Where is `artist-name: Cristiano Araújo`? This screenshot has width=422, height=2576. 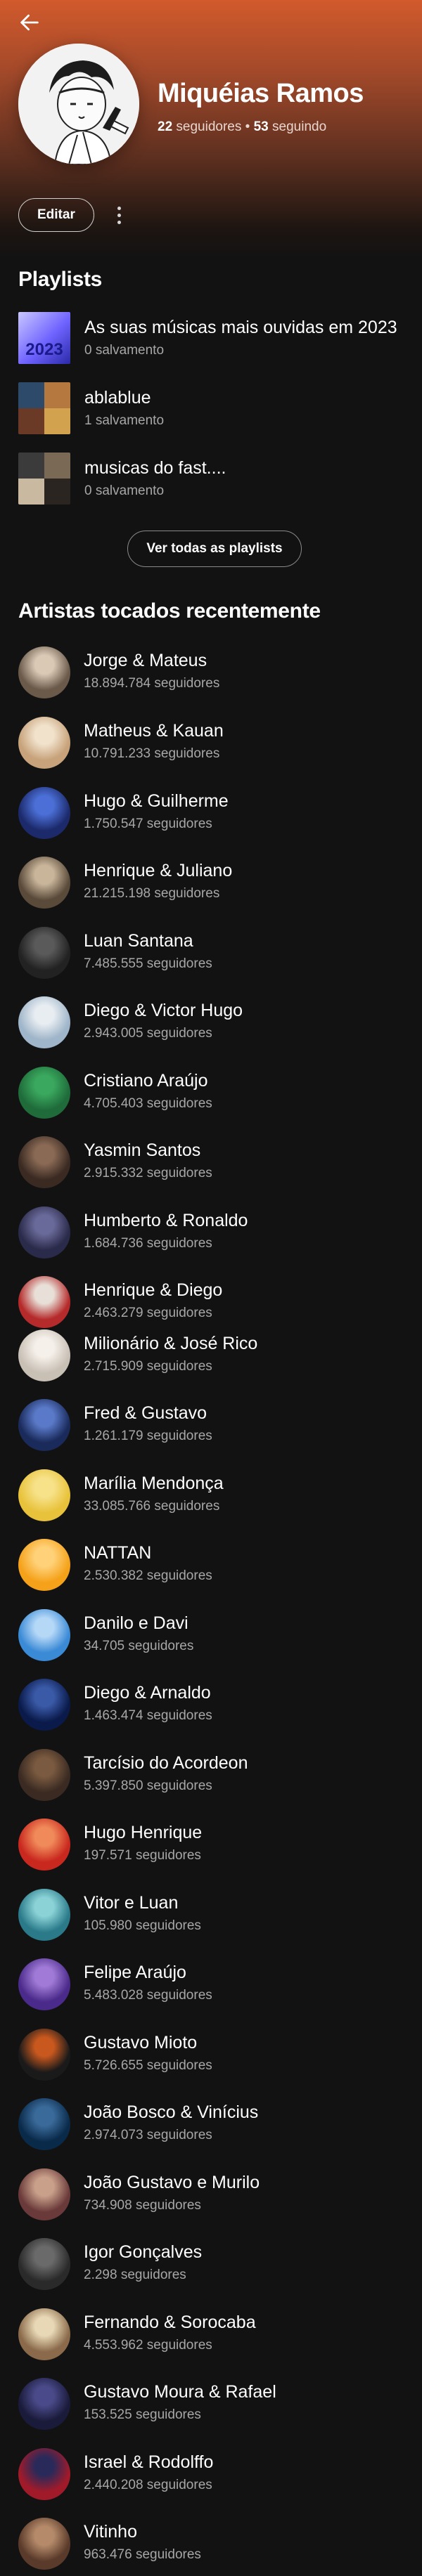 artist-name: Cristiano Araújo is located at coordinates (146, 1081).